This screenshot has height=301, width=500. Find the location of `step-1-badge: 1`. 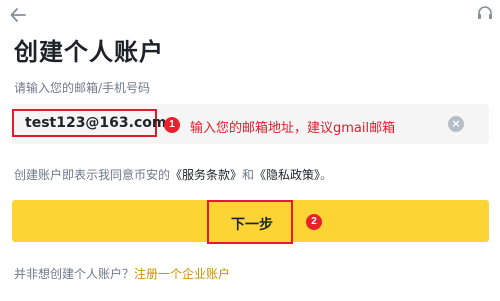

step-1-badge: 1 is located at coordinates (172, 125).